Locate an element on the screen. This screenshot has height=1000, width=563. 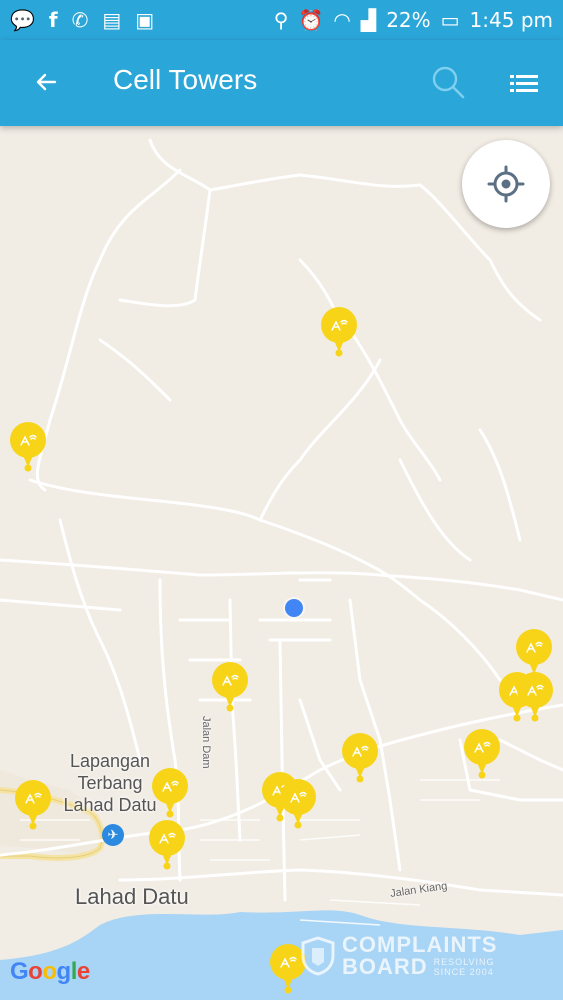
app-bar: Cell Towers is located at coordinates (281, 83).